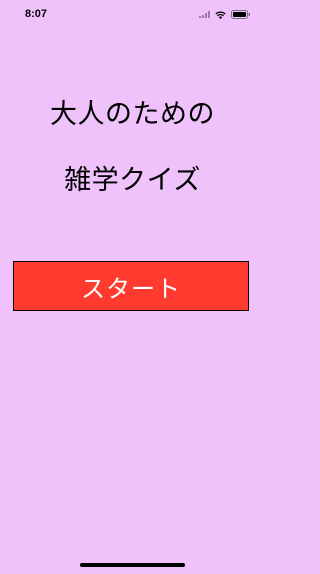  I want to click on home-indicator, so click(132, 565).